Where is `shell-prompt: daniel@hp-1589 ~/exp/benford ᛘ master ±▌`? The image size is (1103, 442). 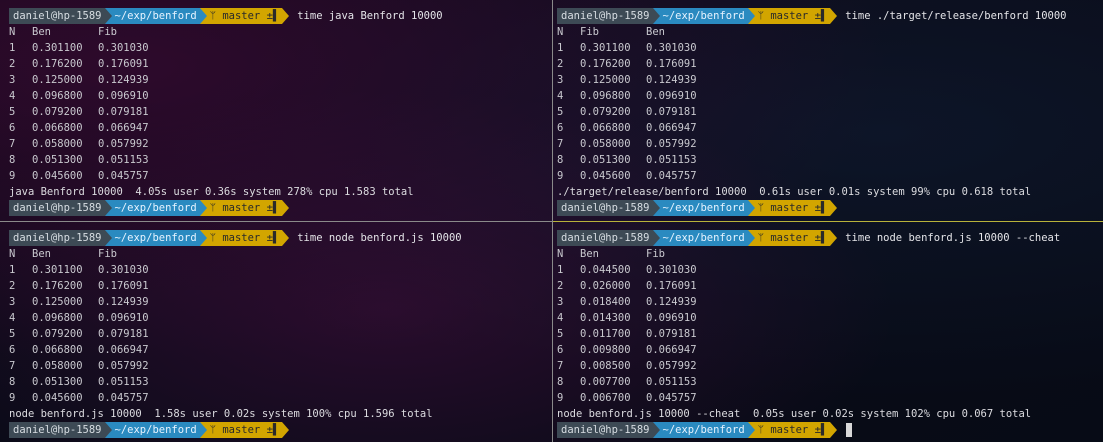 shell-prompt: daniel@hp-1589 ~/exp/benford ᛘ master ±▌ is located at coordinates (830, 430).